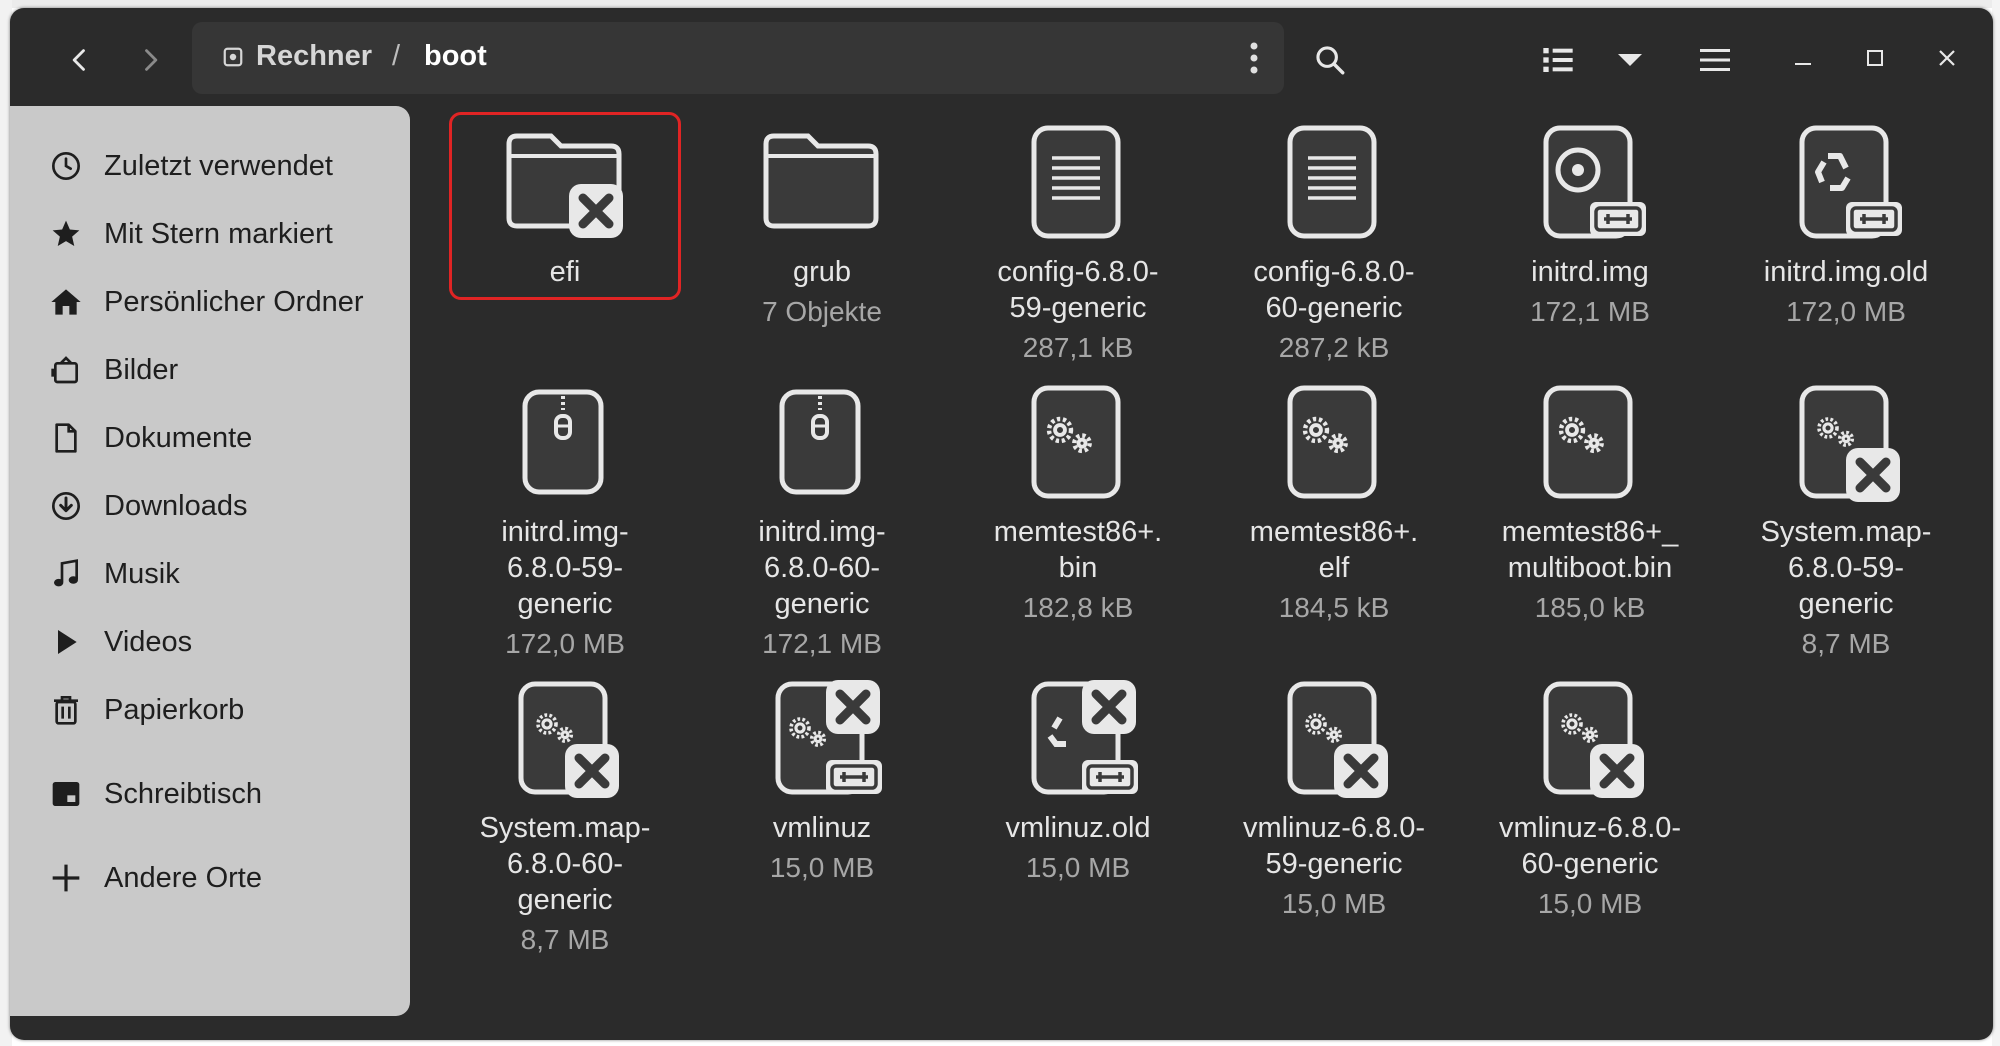 This screenshot has width=2000, height=1046. Describe the element at coordinates (1996, 523) in the screenshot. I see `background-right-edge` at that location.